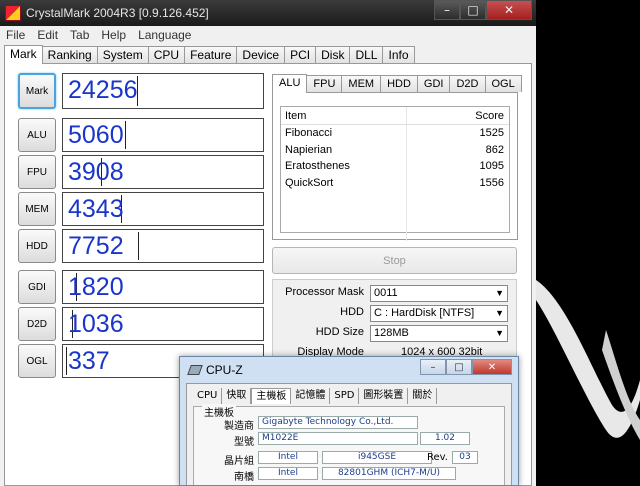 This screenshot has height=486, width=640. Describe the element at coordinates (47, 35) in the screenshot. I see `menu-edit: Edit` at that location.